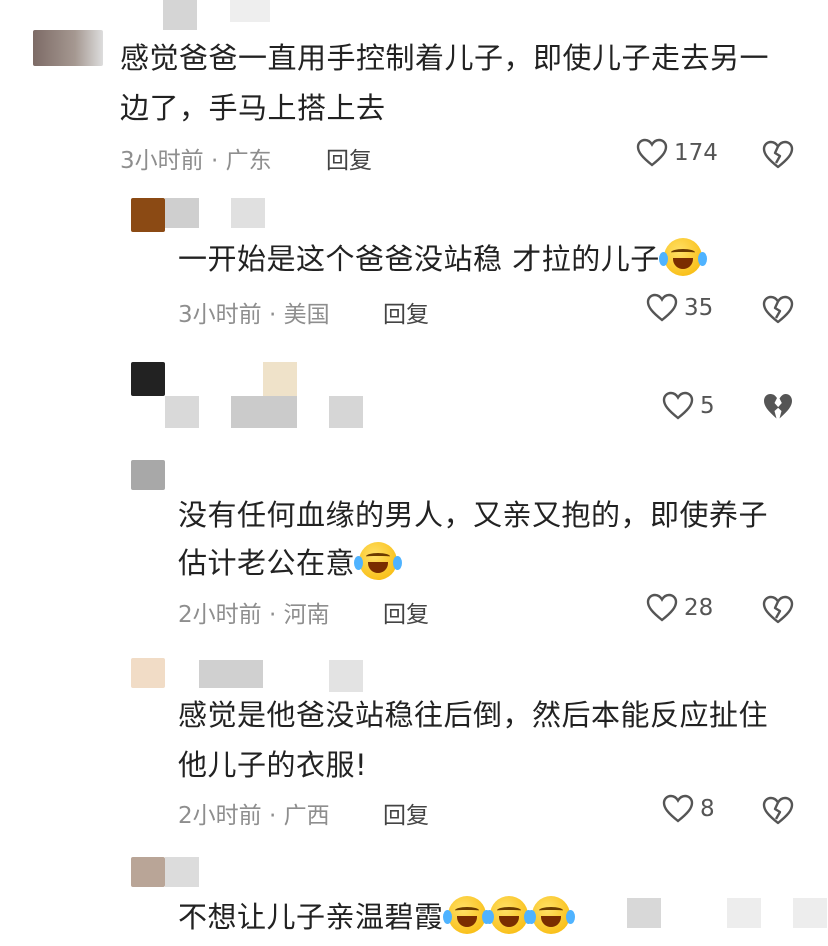 The image size is (828, 946). I want to click on comment-text: 不想让儿子亲温碧霞, so click(311, 917).